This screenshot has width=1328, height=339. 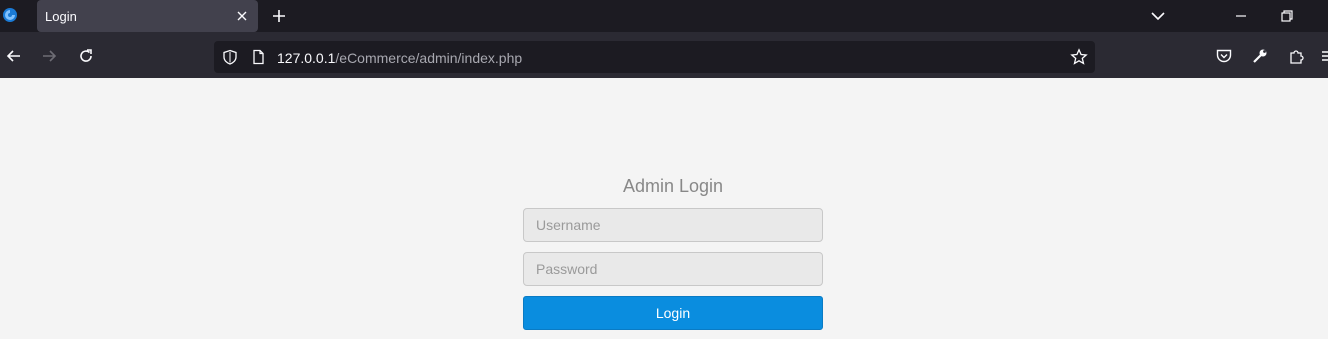 I want to click on tab-login: Login, so click(x=147, y=16).